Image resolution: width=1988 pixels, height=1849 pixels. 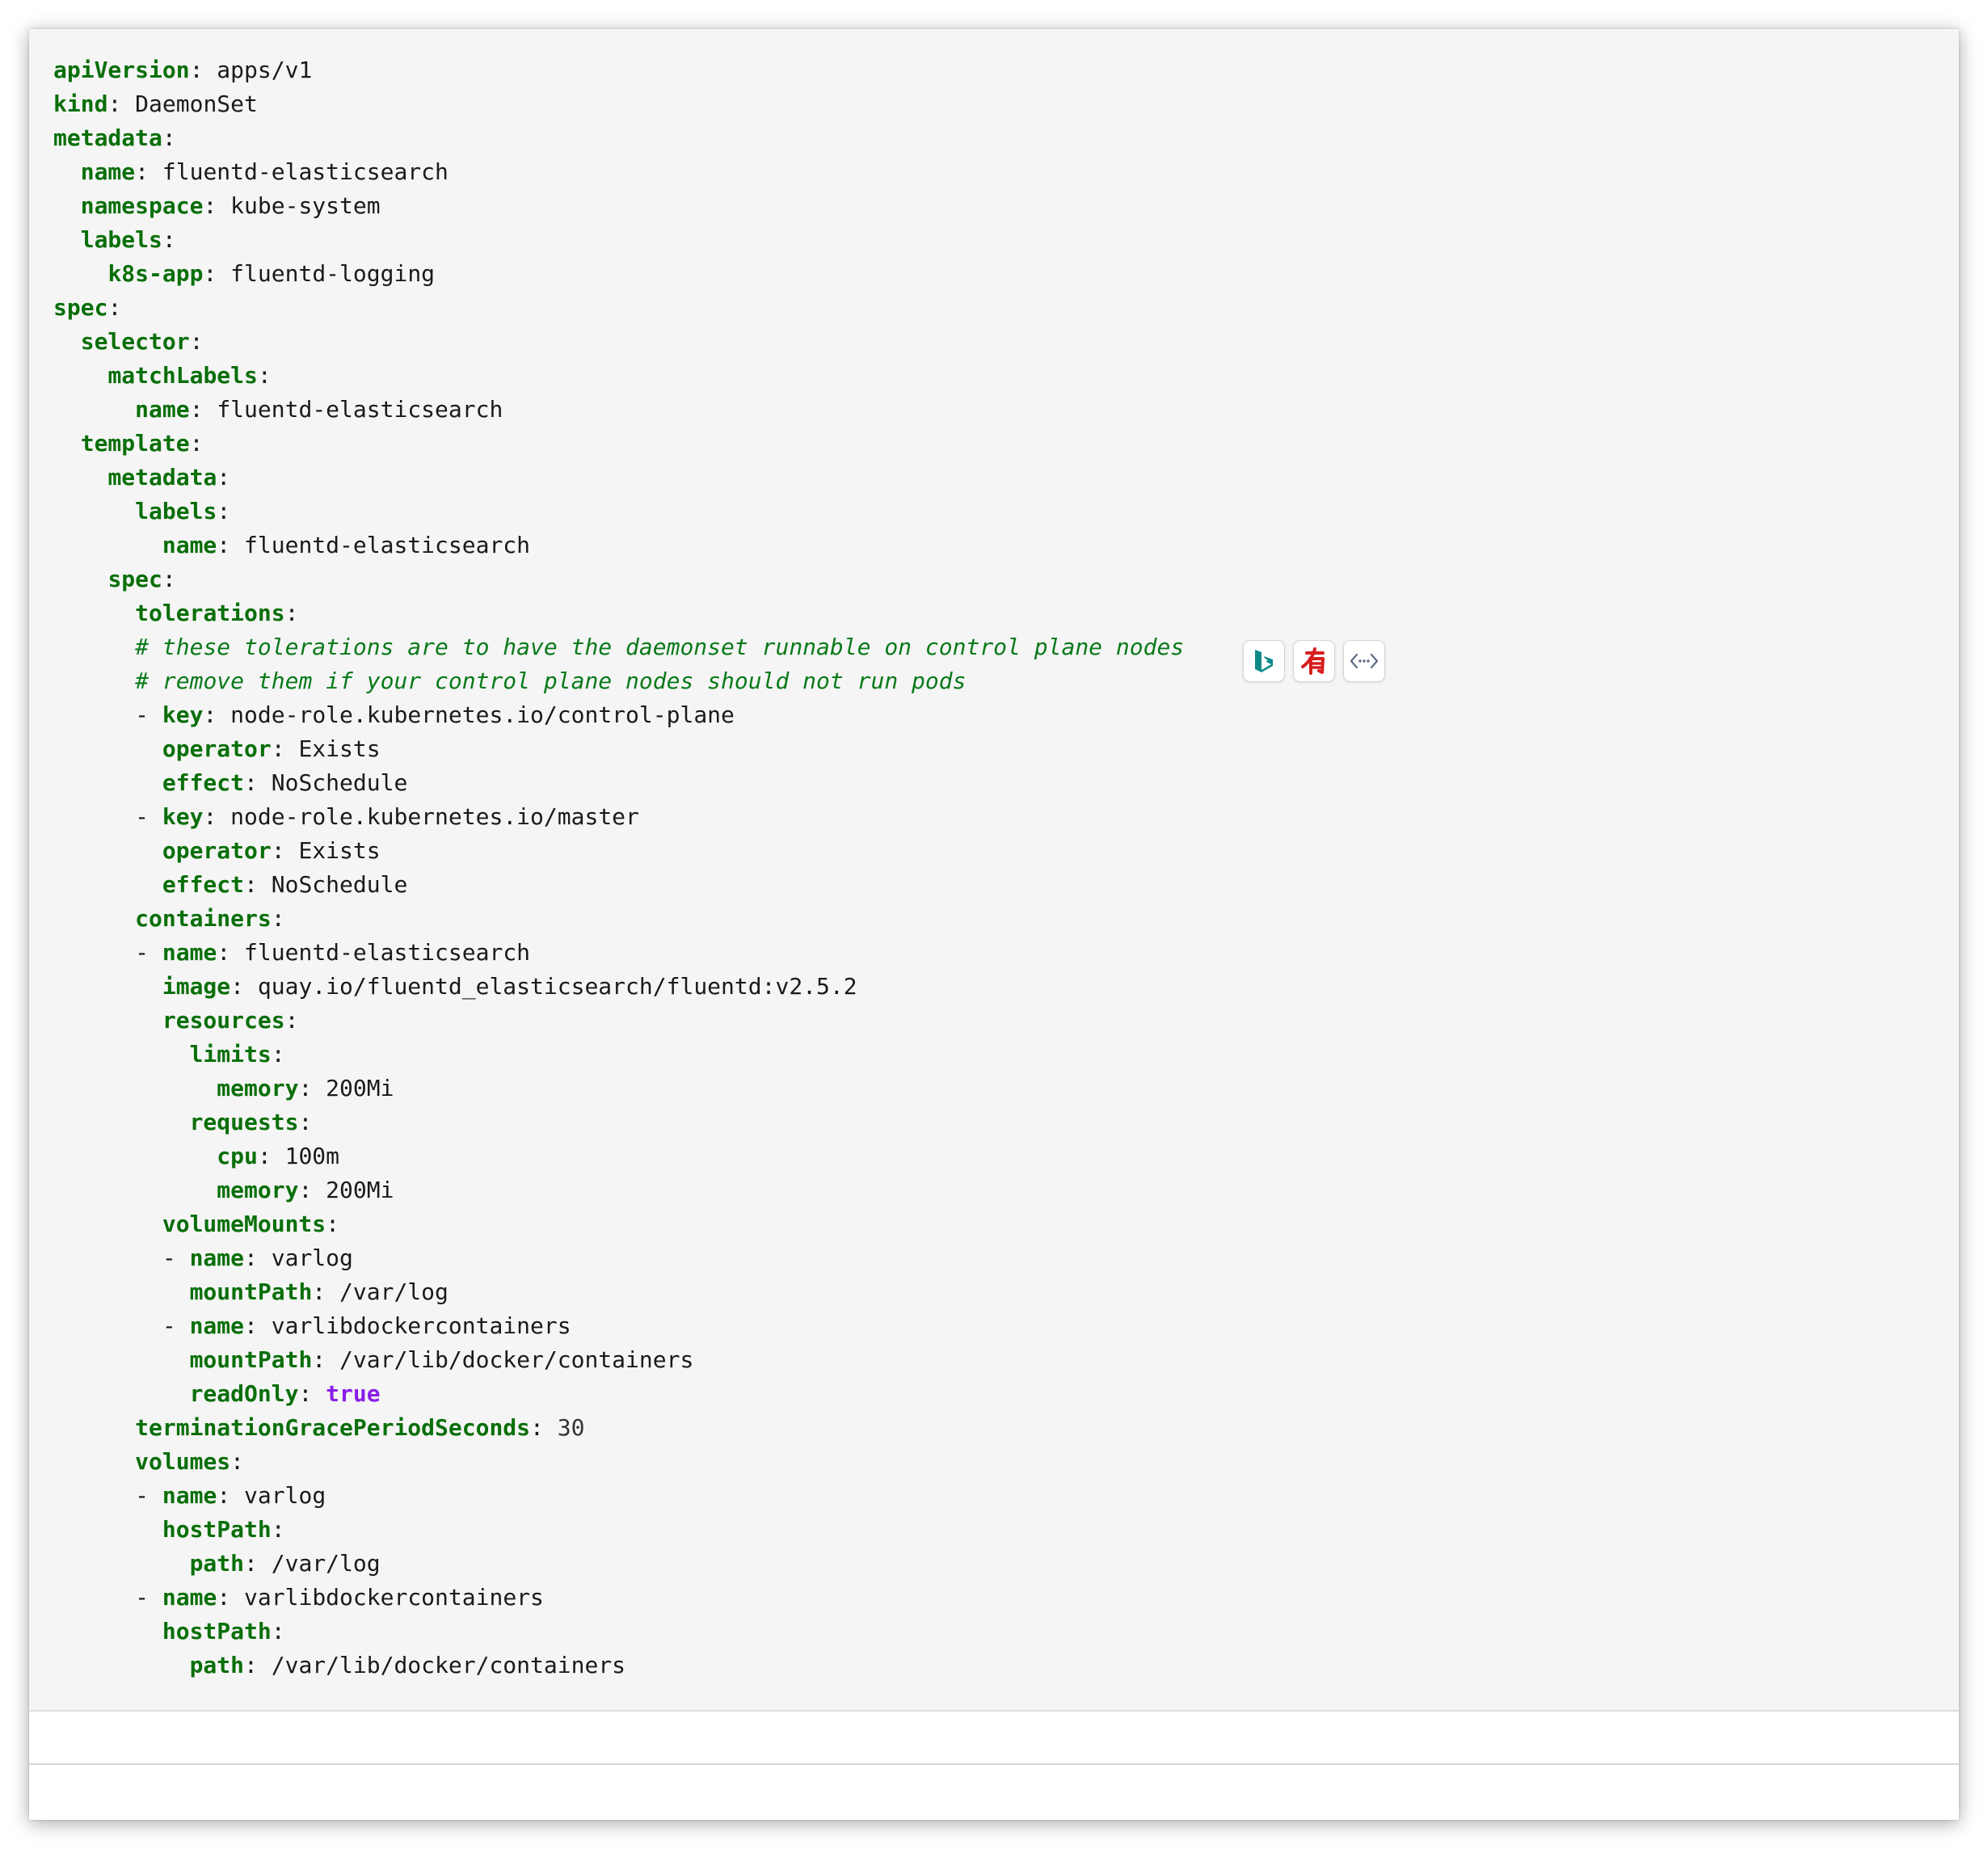 I want to click on code-line: resources:, so click(x=618, y=1021).